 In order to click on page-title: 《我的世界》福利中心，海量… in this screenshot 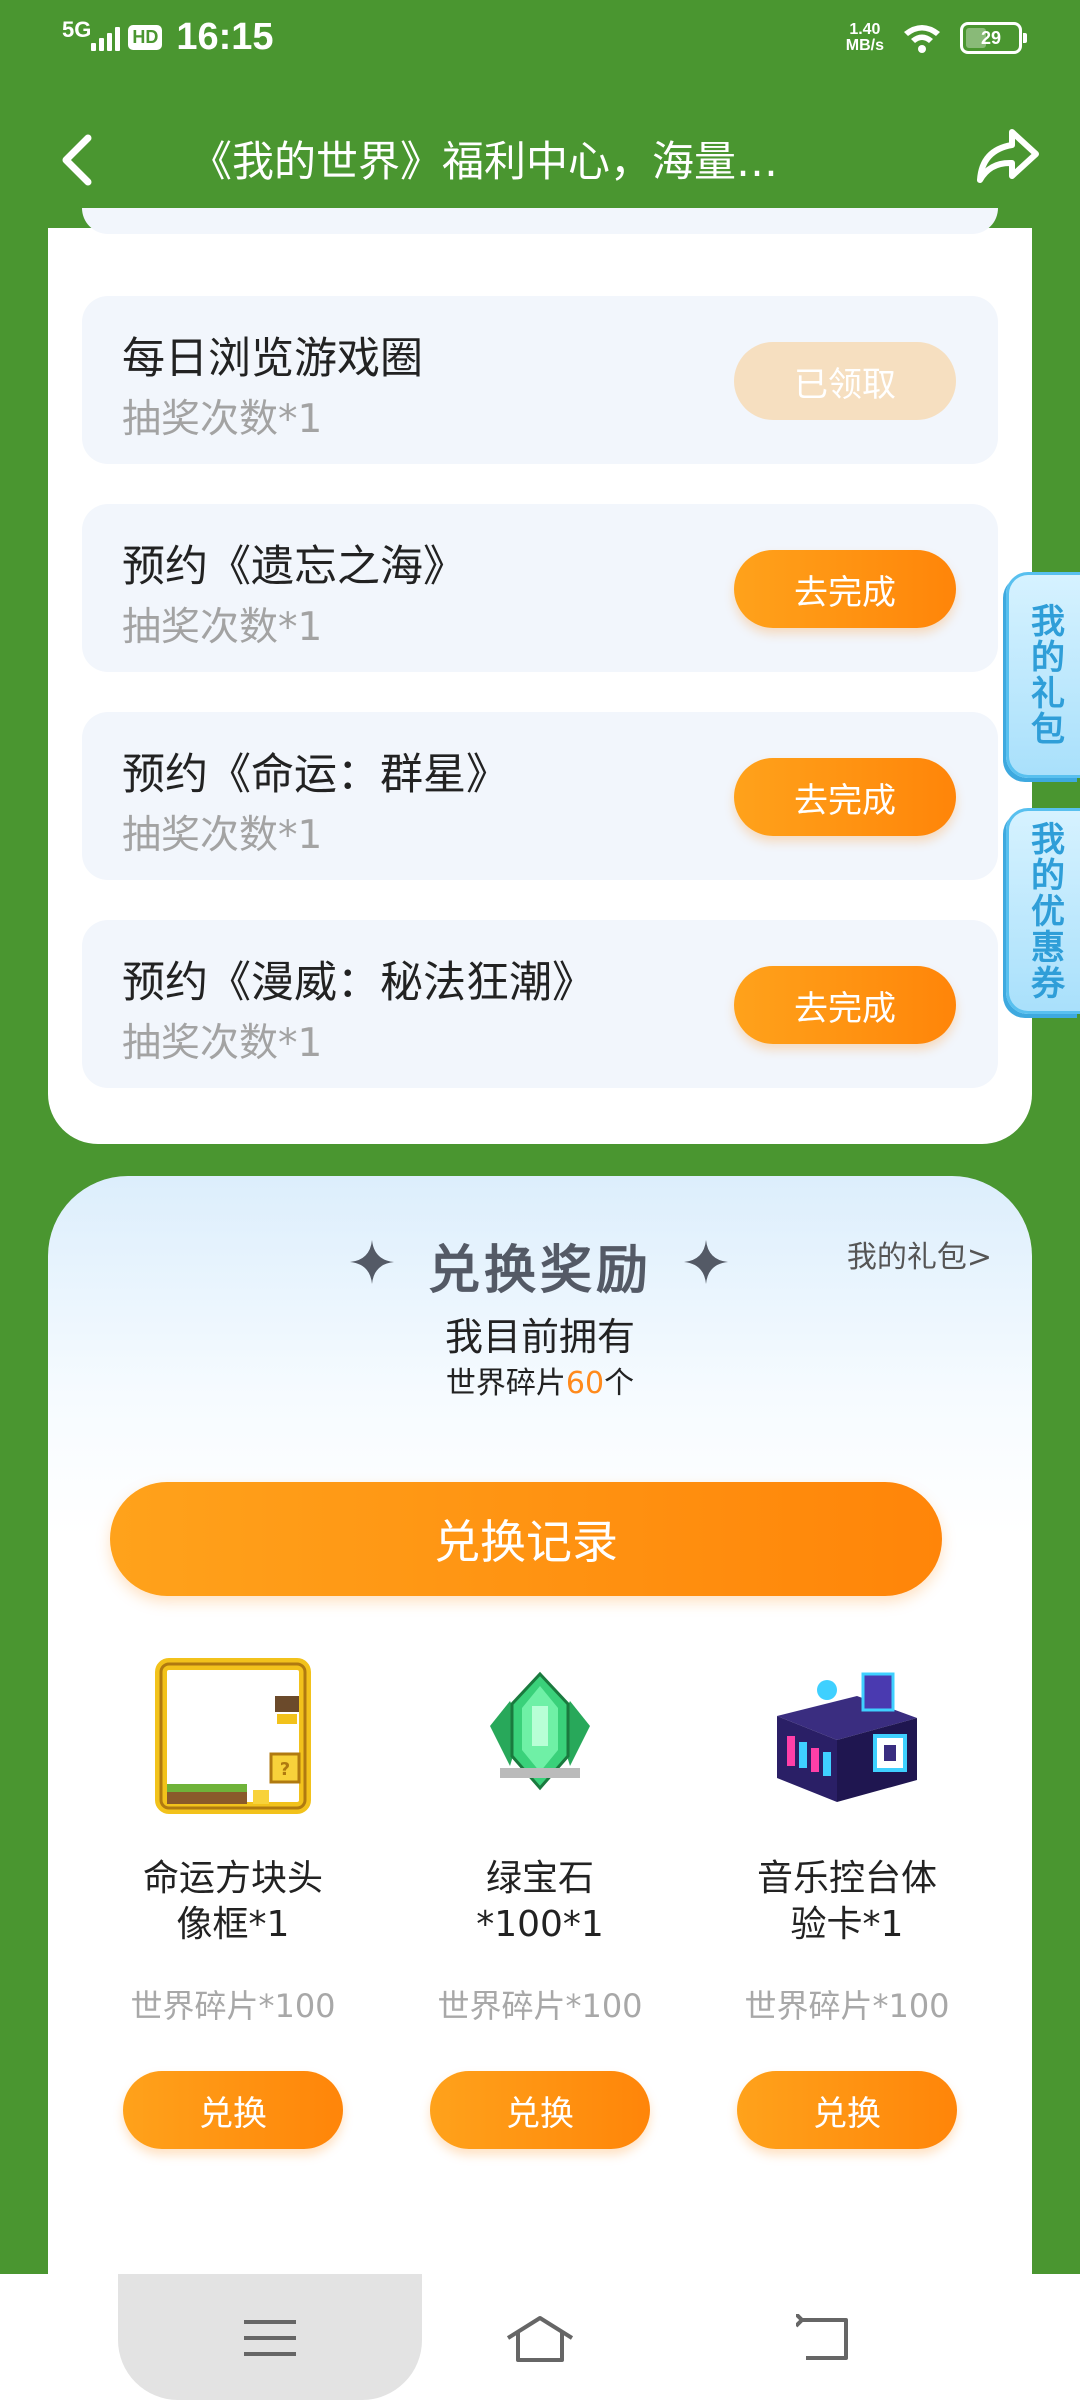, I will do `click(484, 161)`.